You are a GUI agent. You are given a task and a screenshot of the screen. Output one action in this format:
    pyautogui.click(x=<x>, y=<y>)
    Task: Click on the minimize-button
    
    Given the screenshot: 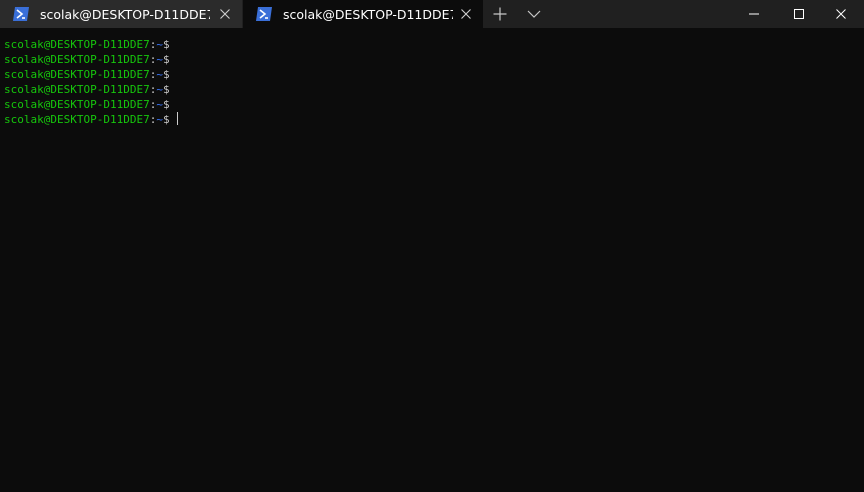 What is the action you would take?
    pyautogui.click(x=754, y=14)
    